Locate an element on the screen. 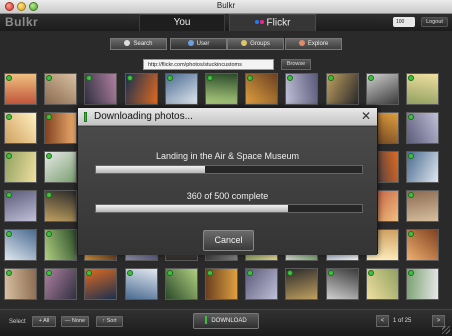 Image resolution: width=452 pixels, height=336 pixels. download-count-text: 360 of 500 complete is located at coordinates (227, 196).